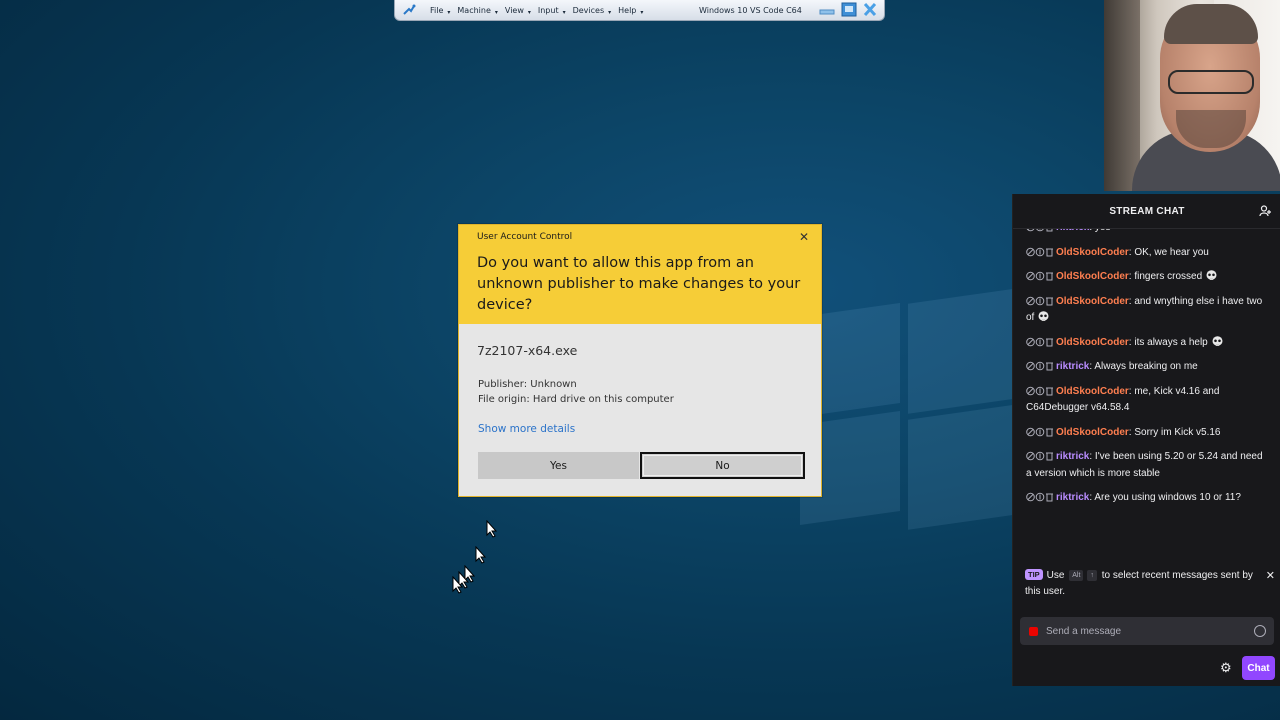  What do you see at coordinates (849, 9) in the screenshot?
I see `restore-window-icon` at bounding box center [849, 9].